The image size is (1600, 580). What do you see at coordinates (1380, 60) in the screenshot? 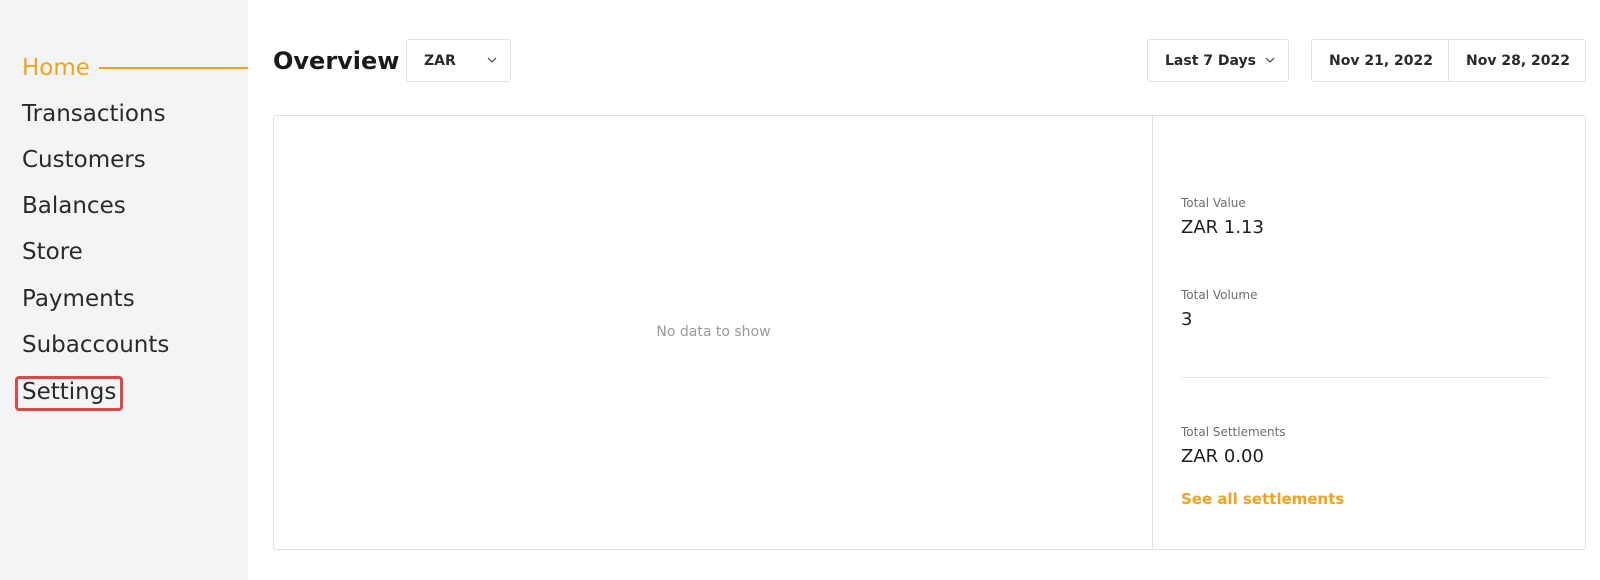
I see `start-date-field: Nov 21, 2022` at bounding box center [1380, 60].